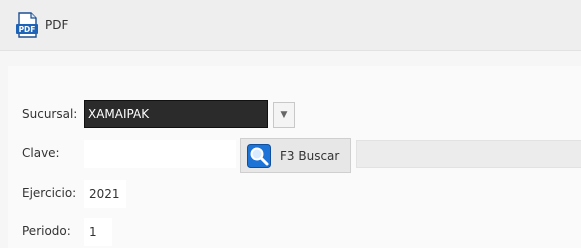 This screenshot has height=248, width=581. Describe the element at coordinates (176, 114) in the screenshot. I see `sucursal-select: XAMAIPAK` at that location.